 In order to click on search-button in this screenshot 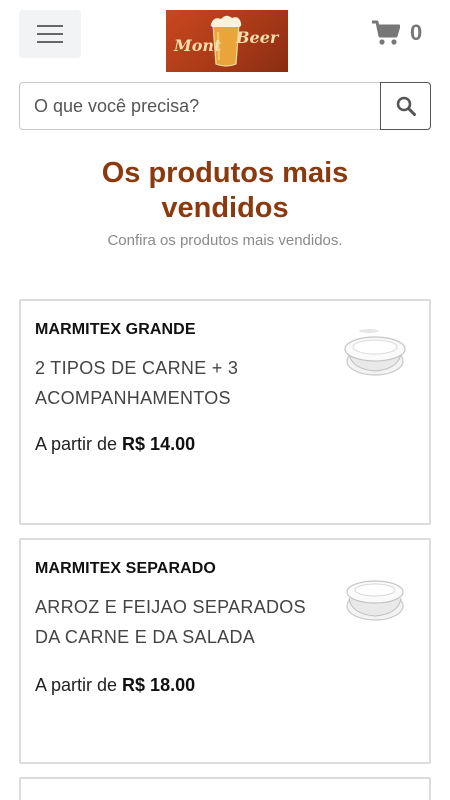, I will do `click(405, 106)`.